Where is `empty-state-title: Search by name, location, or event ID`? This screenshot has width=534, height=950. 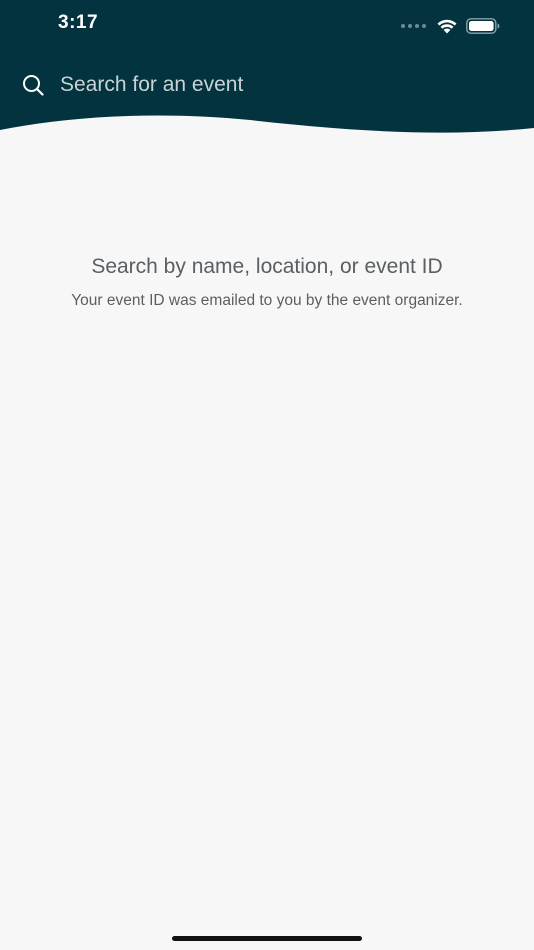
empty-state-title: Search by name, location, or event ID is located at coordinates (267, 266).